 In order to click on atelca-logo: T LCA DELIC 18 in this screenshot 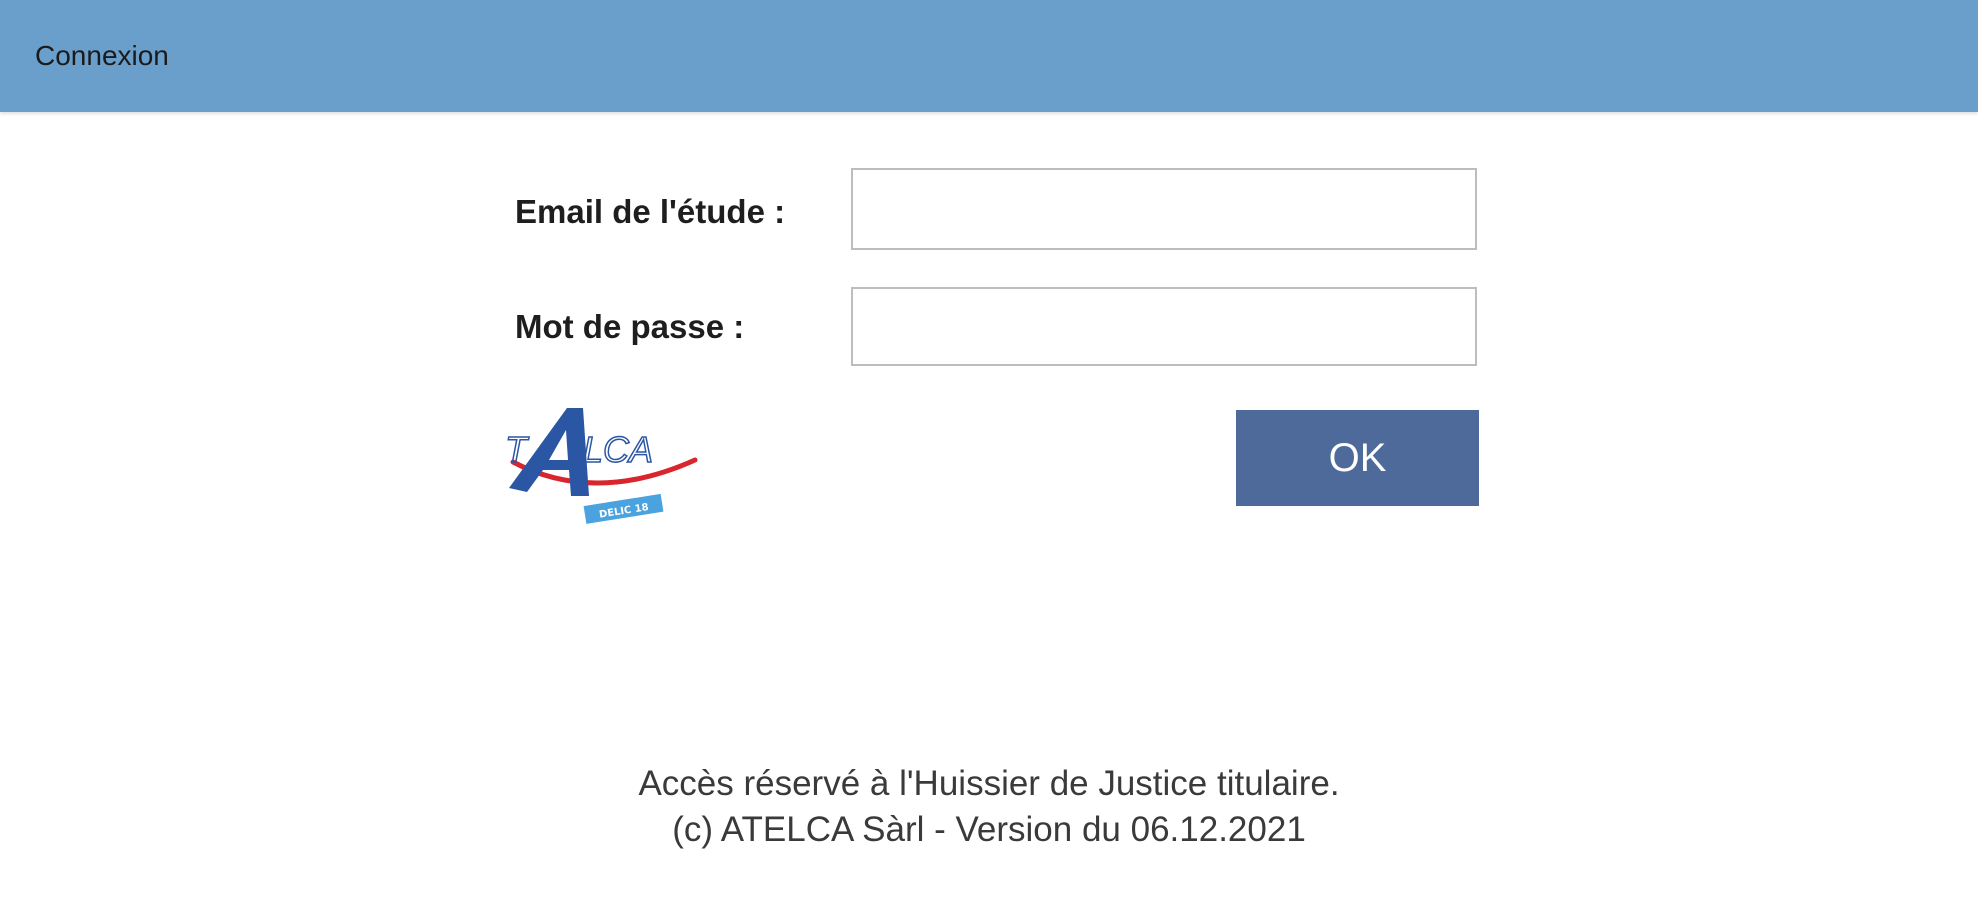, I will do `click(604, 467)`.